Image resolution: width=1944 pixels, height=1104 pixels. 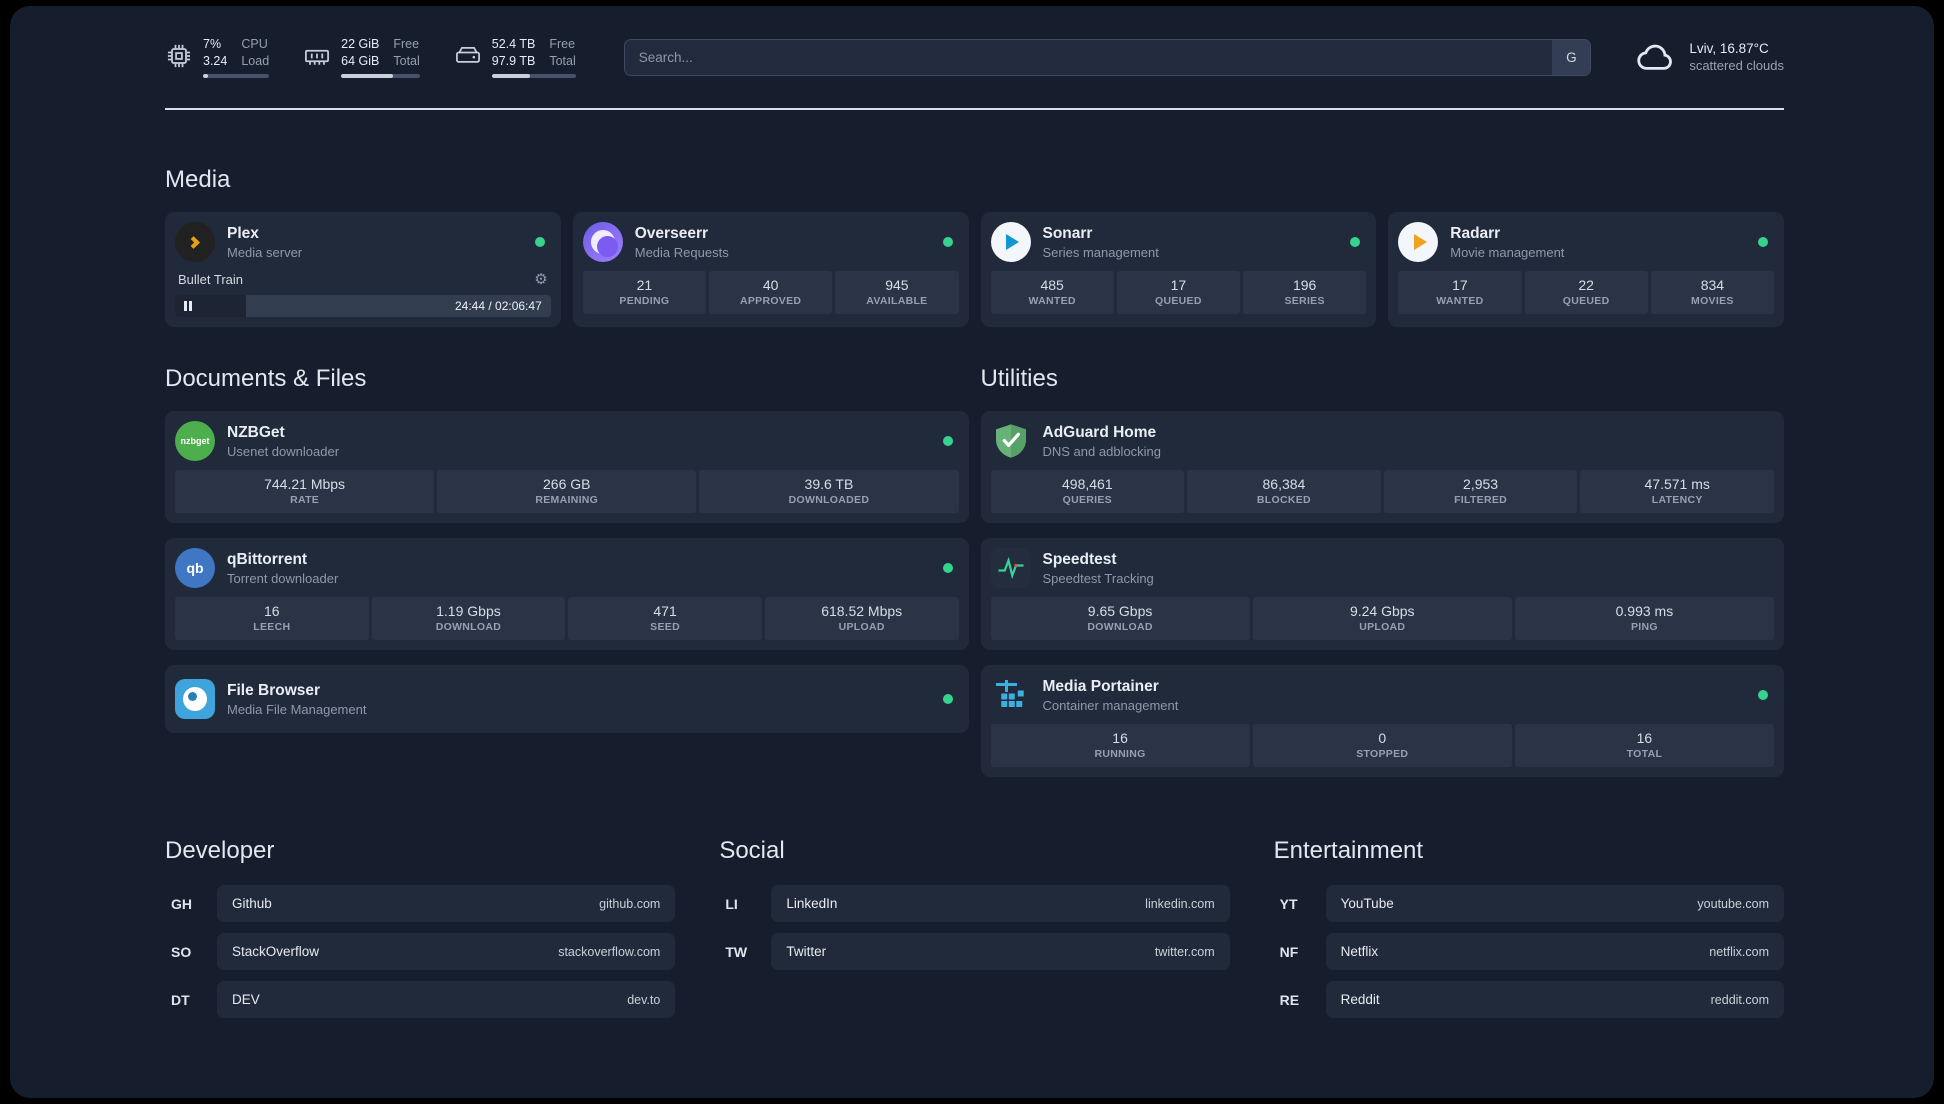 I want to click on bookmark-abbr: TW, so click(x=736, y=951).